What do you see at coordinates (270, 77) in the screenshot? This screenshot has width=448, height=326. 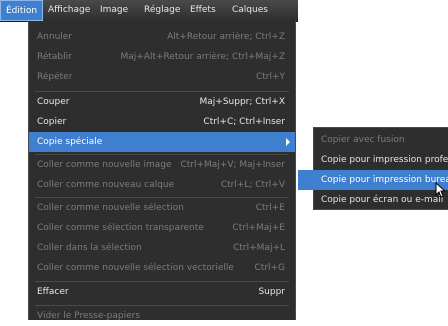 I see `menu-item-shortcut: Ctrl+Y` at bounding box center [270, 77].